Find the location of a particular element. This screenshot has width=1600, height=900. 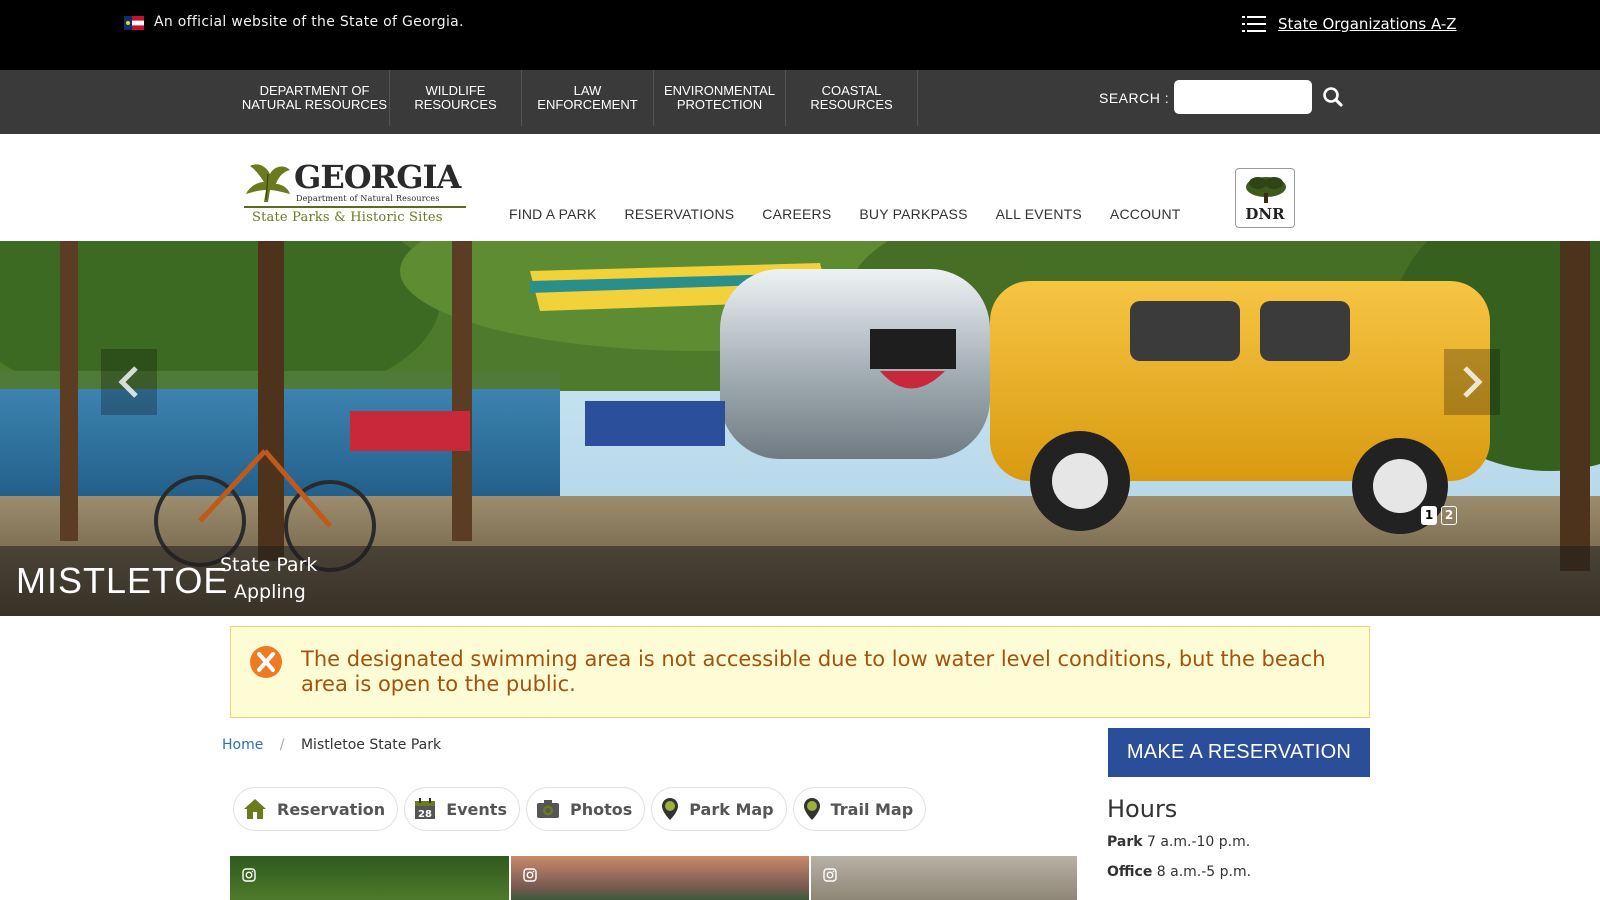

hours-row-park: Park 7 a.m.-10 p.m. is located at coordinates (1178, 842).